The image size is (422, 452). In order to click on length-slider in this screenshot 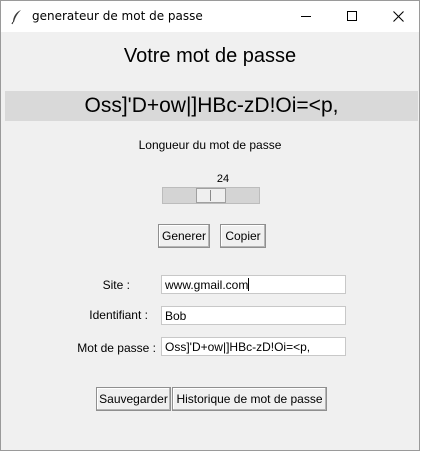, I will do `click(211, 195)`.